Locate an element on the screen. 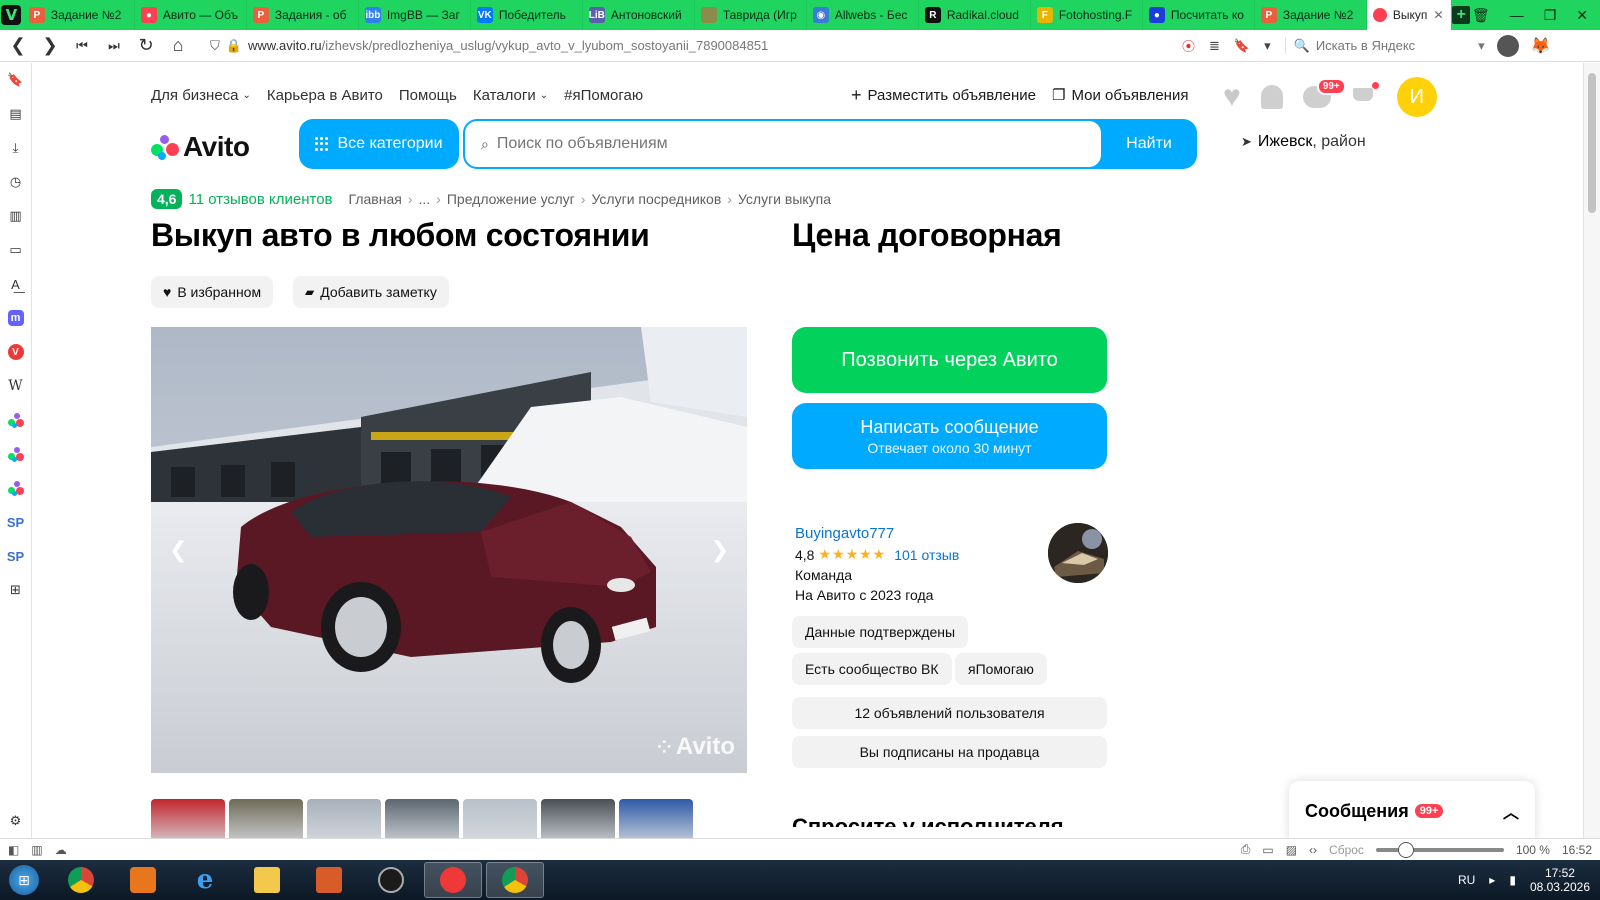  add-to-favorites-button: ♥ В избранном is located at coordinates (212, 292).